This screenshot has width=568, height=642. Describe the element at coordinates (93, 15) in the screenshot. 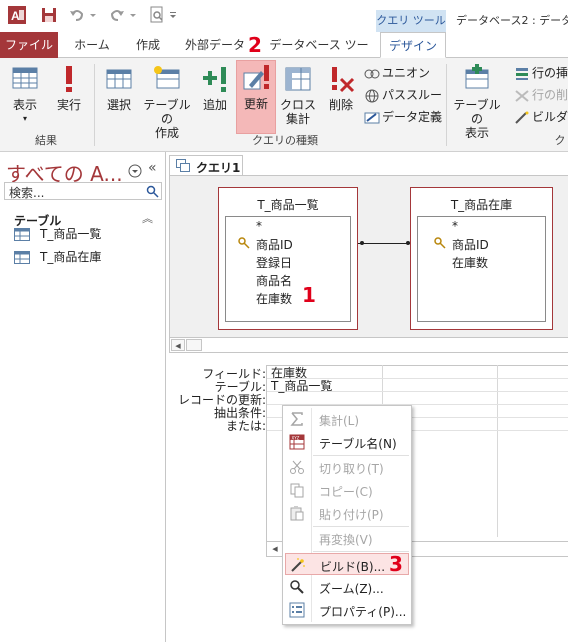

I see `undo-dropdown-icon` at that location.